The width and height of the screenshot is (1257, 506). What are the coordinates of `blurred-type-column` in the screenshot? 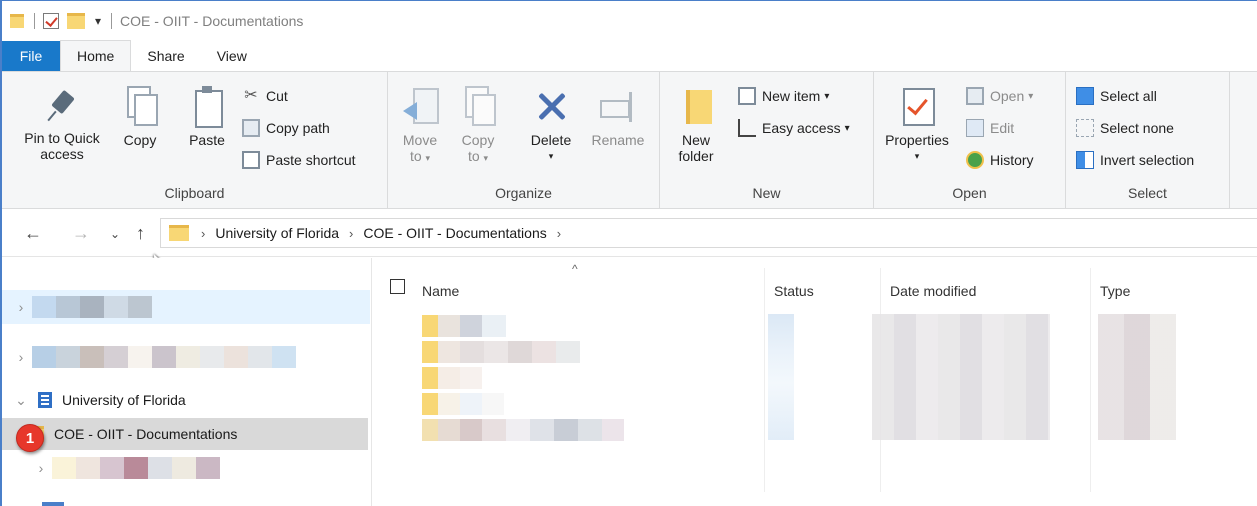 It's located at (1137, 377).